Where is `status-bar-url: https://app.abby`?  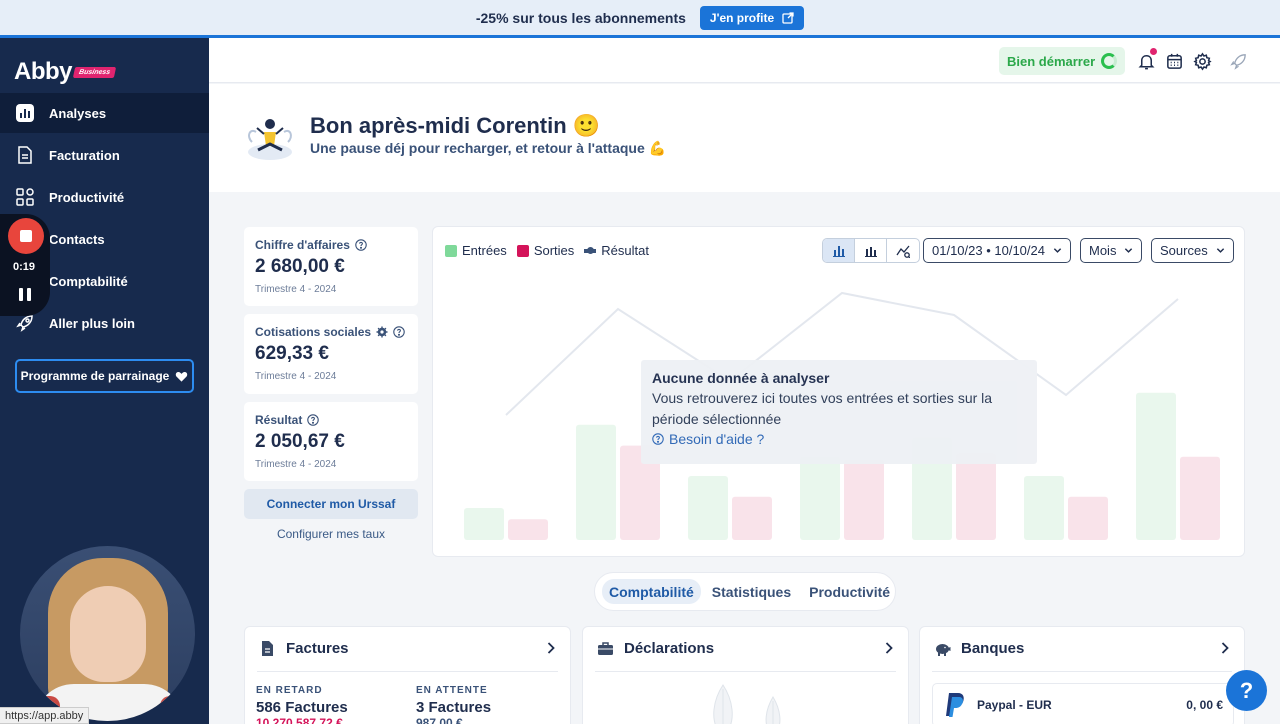 status-bar-url: https://app.abby is located at coordinates (45, 715).